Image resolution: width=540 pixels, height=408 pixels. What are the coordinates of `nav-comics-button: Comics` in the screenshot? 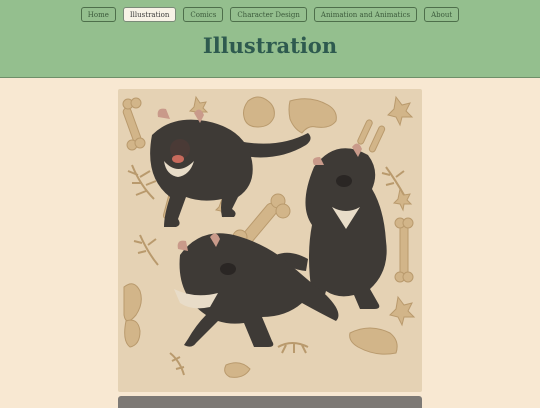 It's located at (203, 14).